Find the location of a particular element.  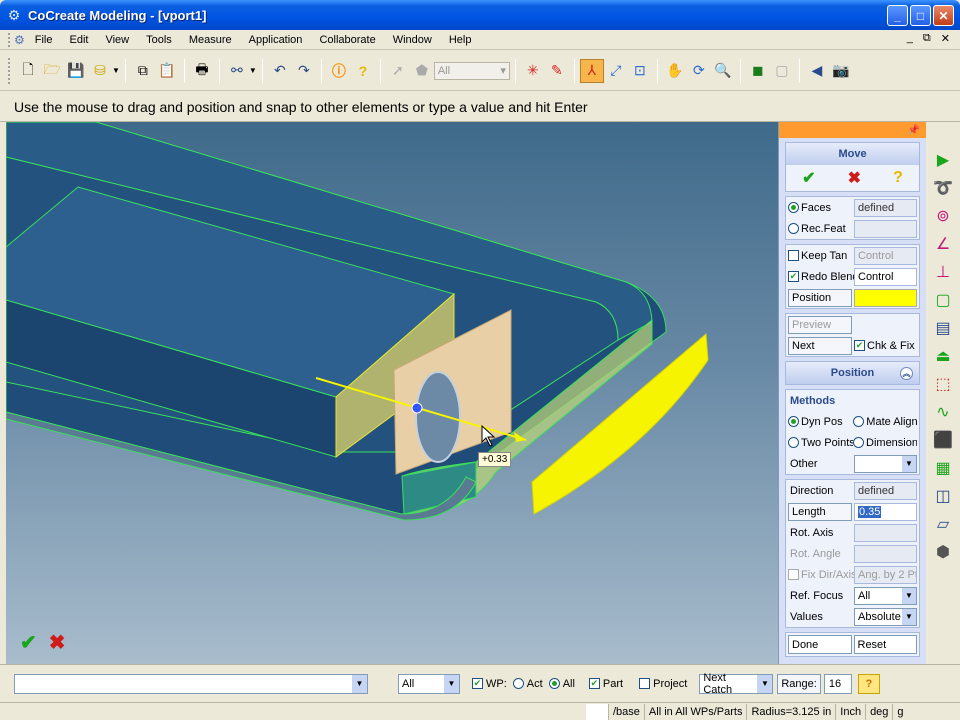

shaded-cube-icon: ◼ is located at coordinates (758, 71).